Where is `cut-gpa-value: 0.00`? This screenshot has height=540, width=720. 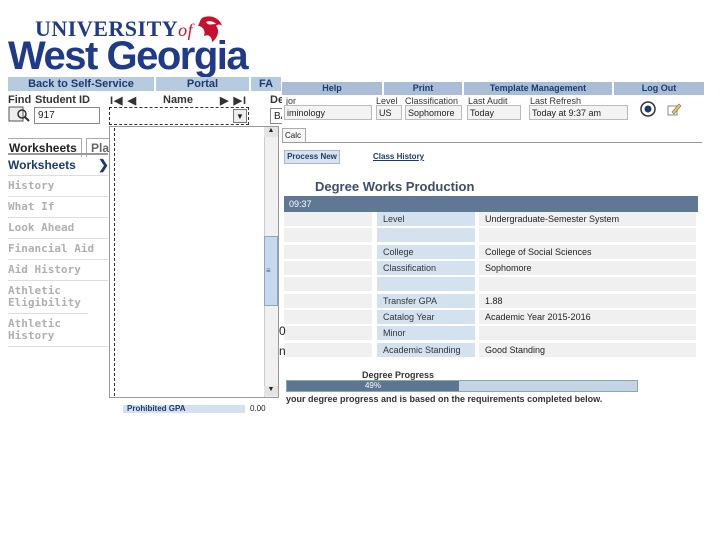 cut-gpa-value: 0.00 is located at coordinates (258, 409).